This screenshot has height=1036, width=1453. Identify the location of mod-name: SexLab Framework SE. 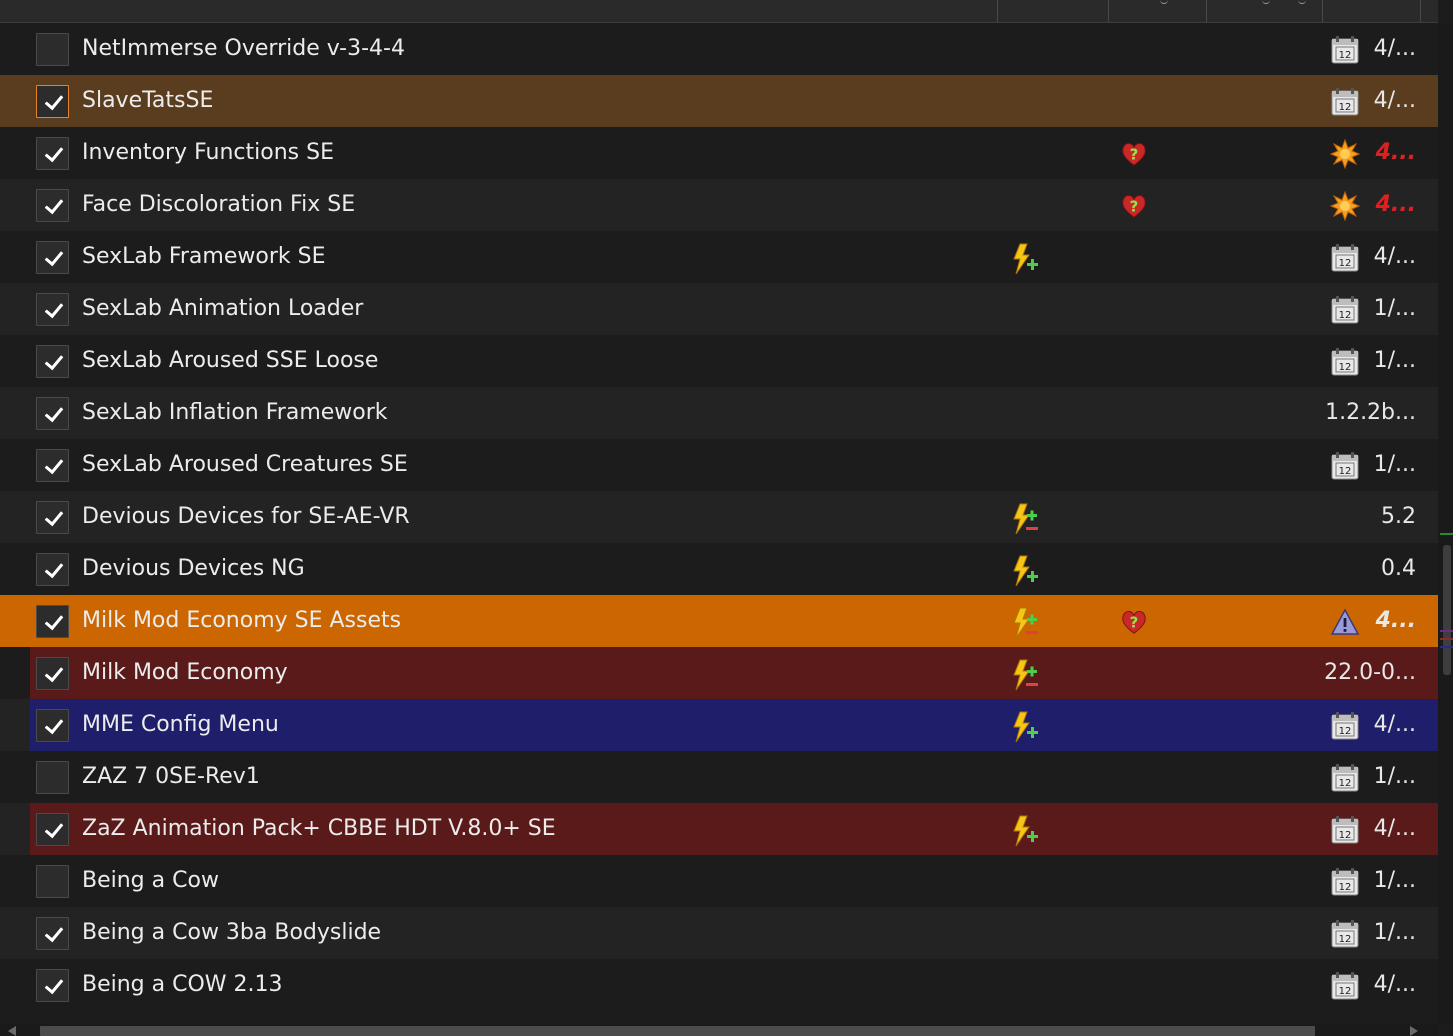
(204, 256).